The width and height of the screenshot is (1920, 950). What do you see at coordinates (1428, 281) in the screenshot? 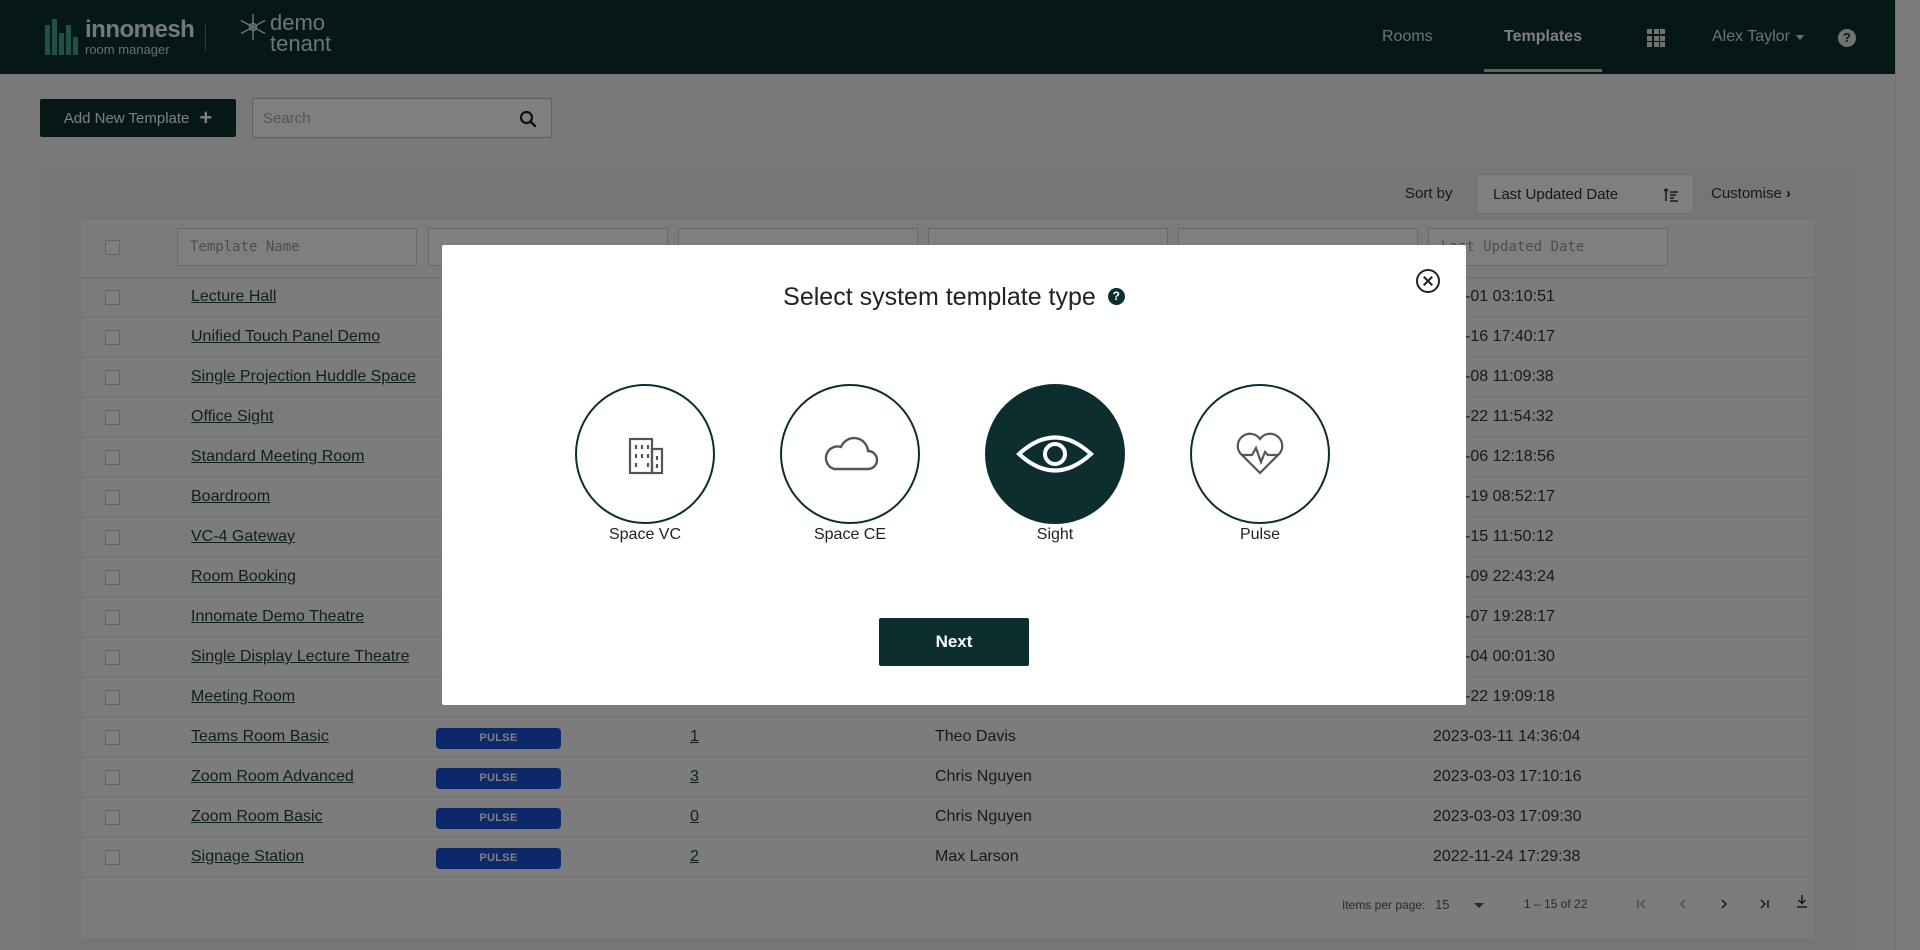
I see `close-icon` at bounding box center [1428, 281].